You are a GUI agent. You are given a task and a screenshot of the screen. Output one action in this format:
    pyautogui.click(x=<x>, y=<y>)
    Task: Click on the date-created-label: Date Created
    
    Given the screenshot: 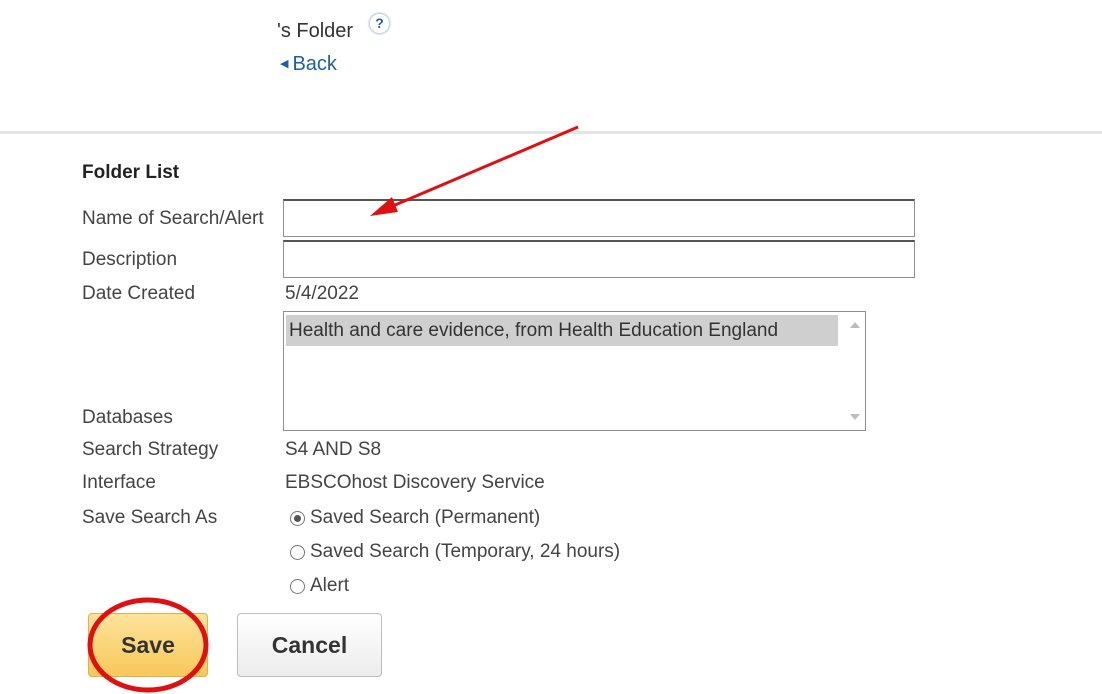 What is the action you would take?
    pyautogui.click(x=139, y=293)
    